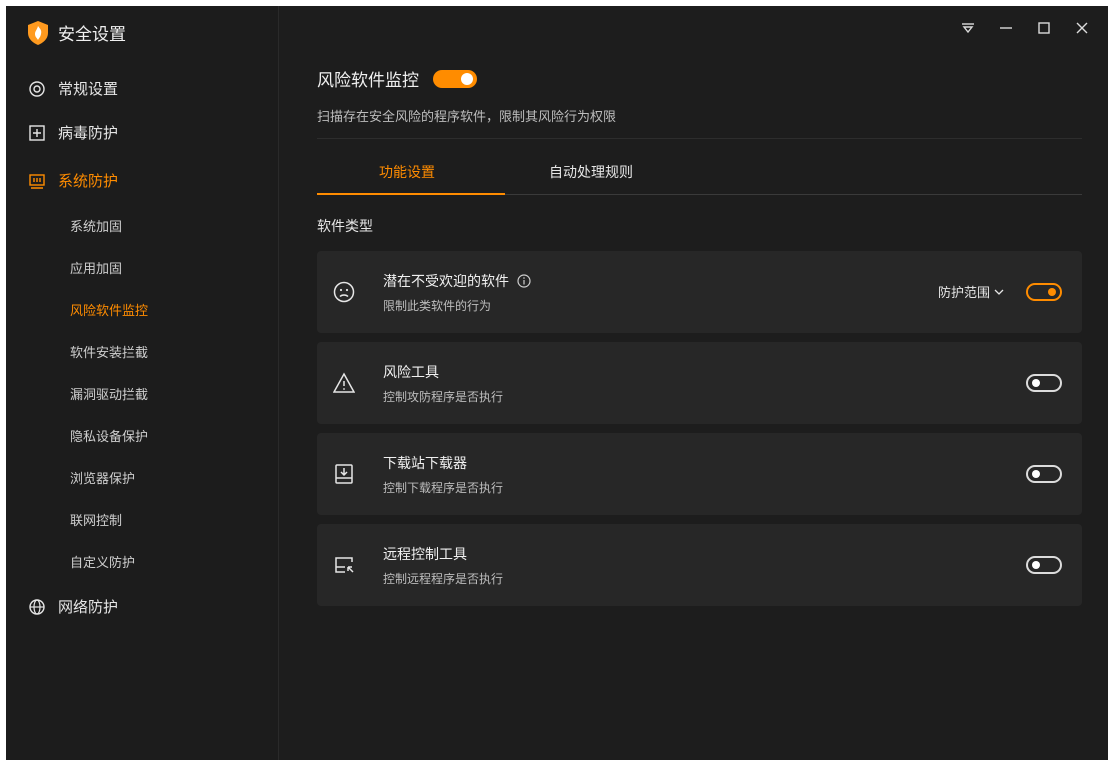 Image resolution: width=1108 pixels, height=760 pixels. I want to click on system-shield-icon, so click(37, 181).